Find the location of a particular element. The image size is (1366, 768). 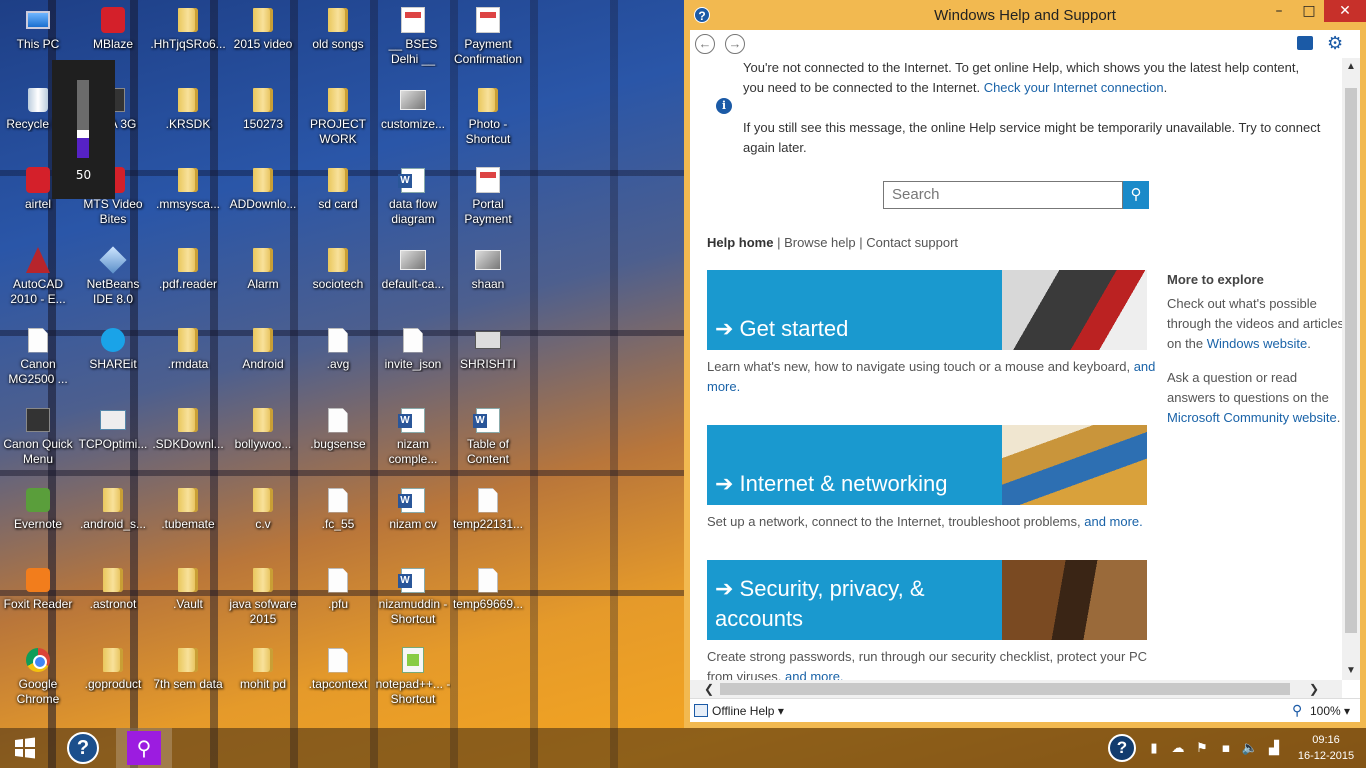

desktop-icon: .tapcontext is located at coordinates (338, 679).